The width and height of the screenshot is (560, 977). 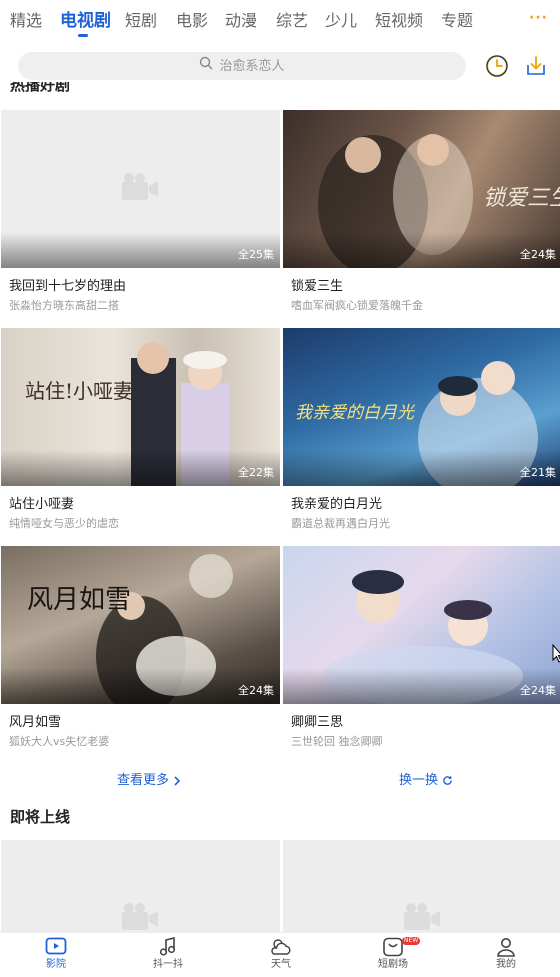 I want to click on nav-label: 影院, so click(x=56, y=964).